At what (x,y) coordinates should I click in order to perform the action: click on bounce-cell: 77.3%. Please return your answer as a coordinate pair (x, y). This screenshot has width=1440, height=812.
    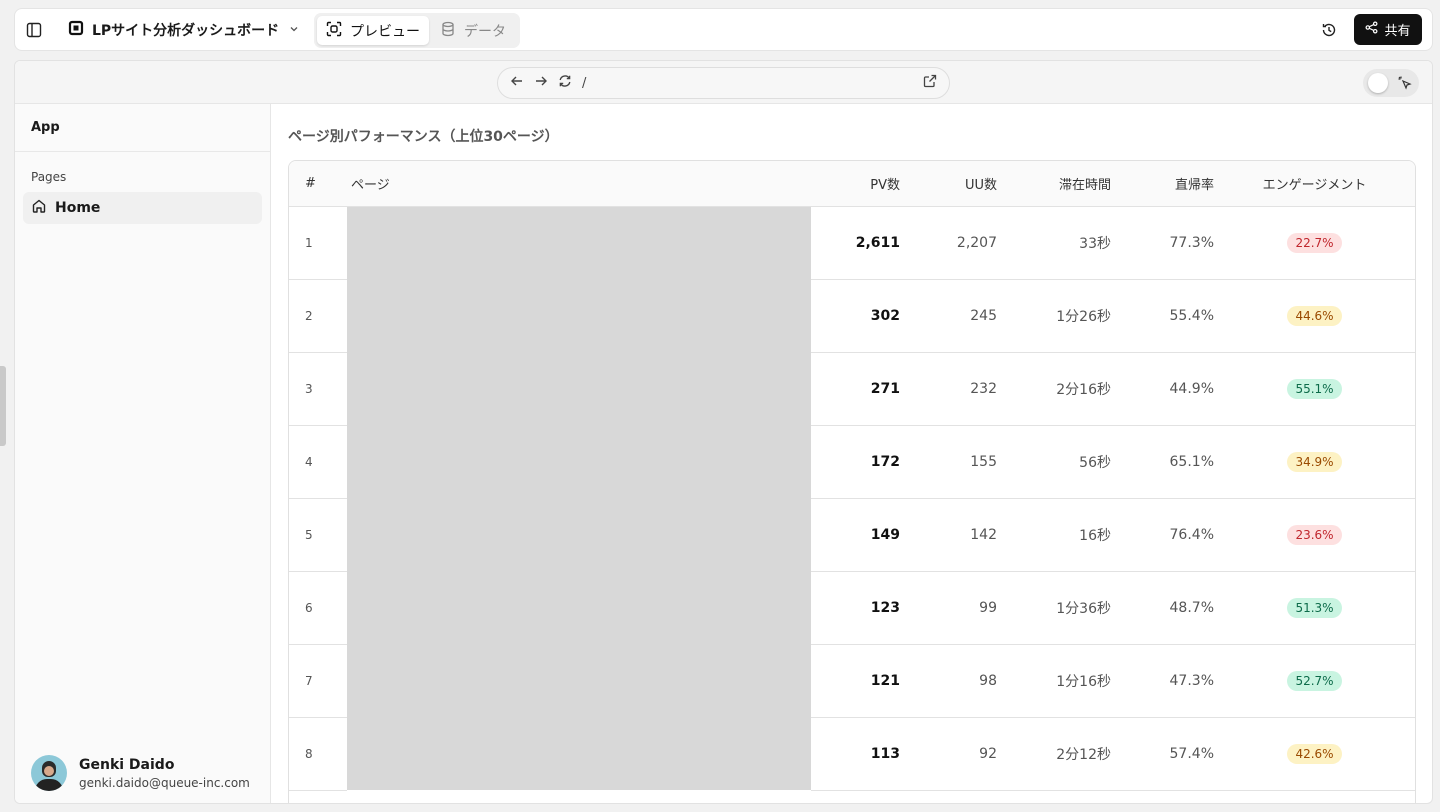
    Looking at the image, I should click on (1162, 243).